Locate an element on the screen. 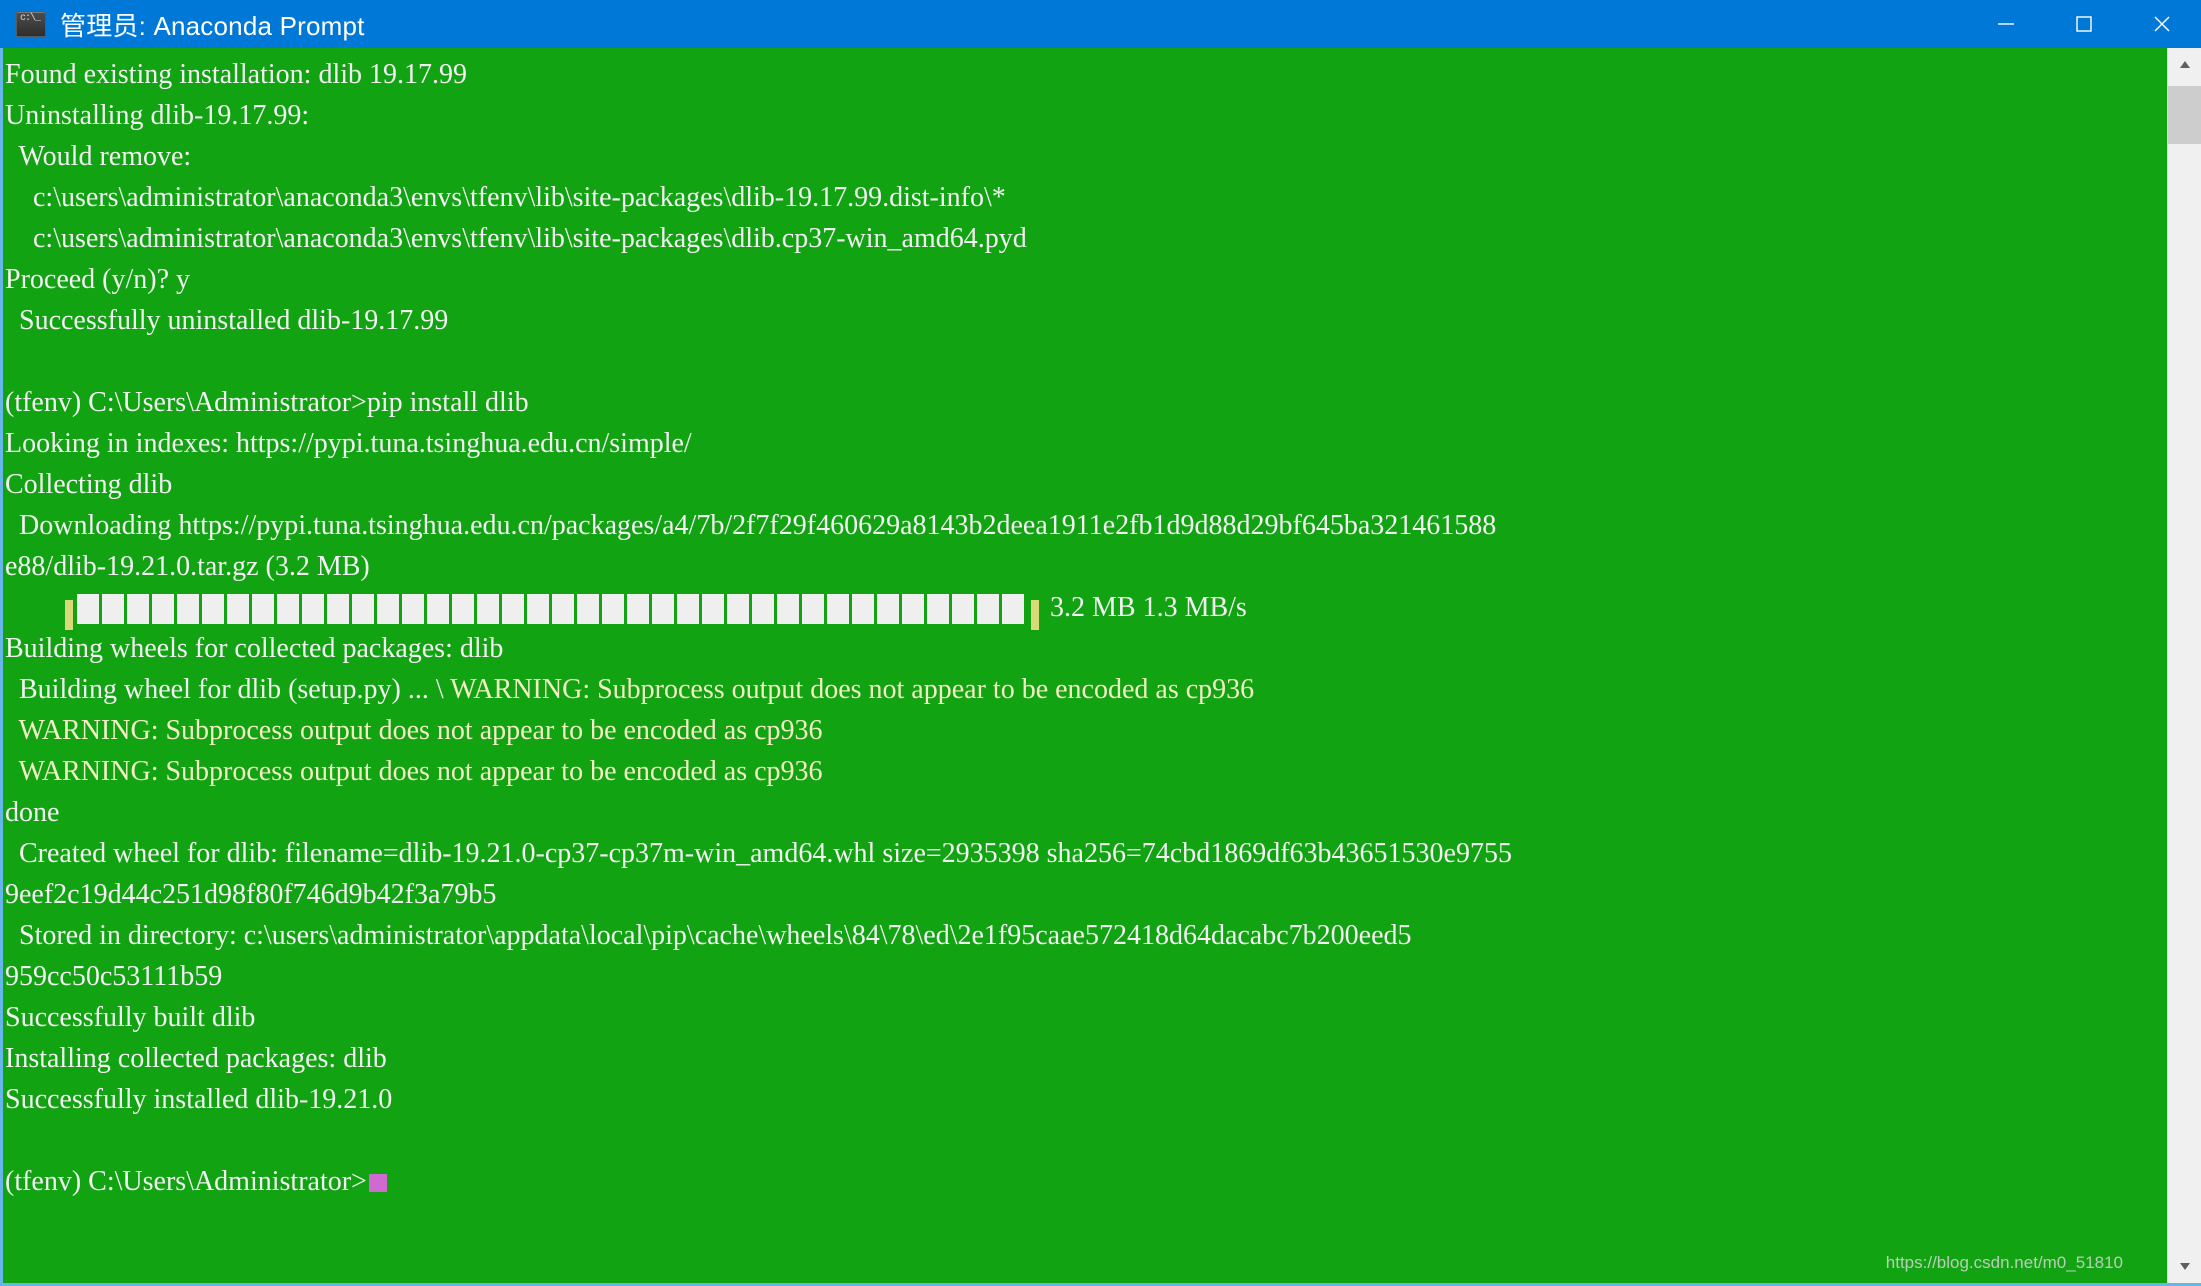 The image size is (2201, 1286). console-icon is located at coordinates (31, 24).